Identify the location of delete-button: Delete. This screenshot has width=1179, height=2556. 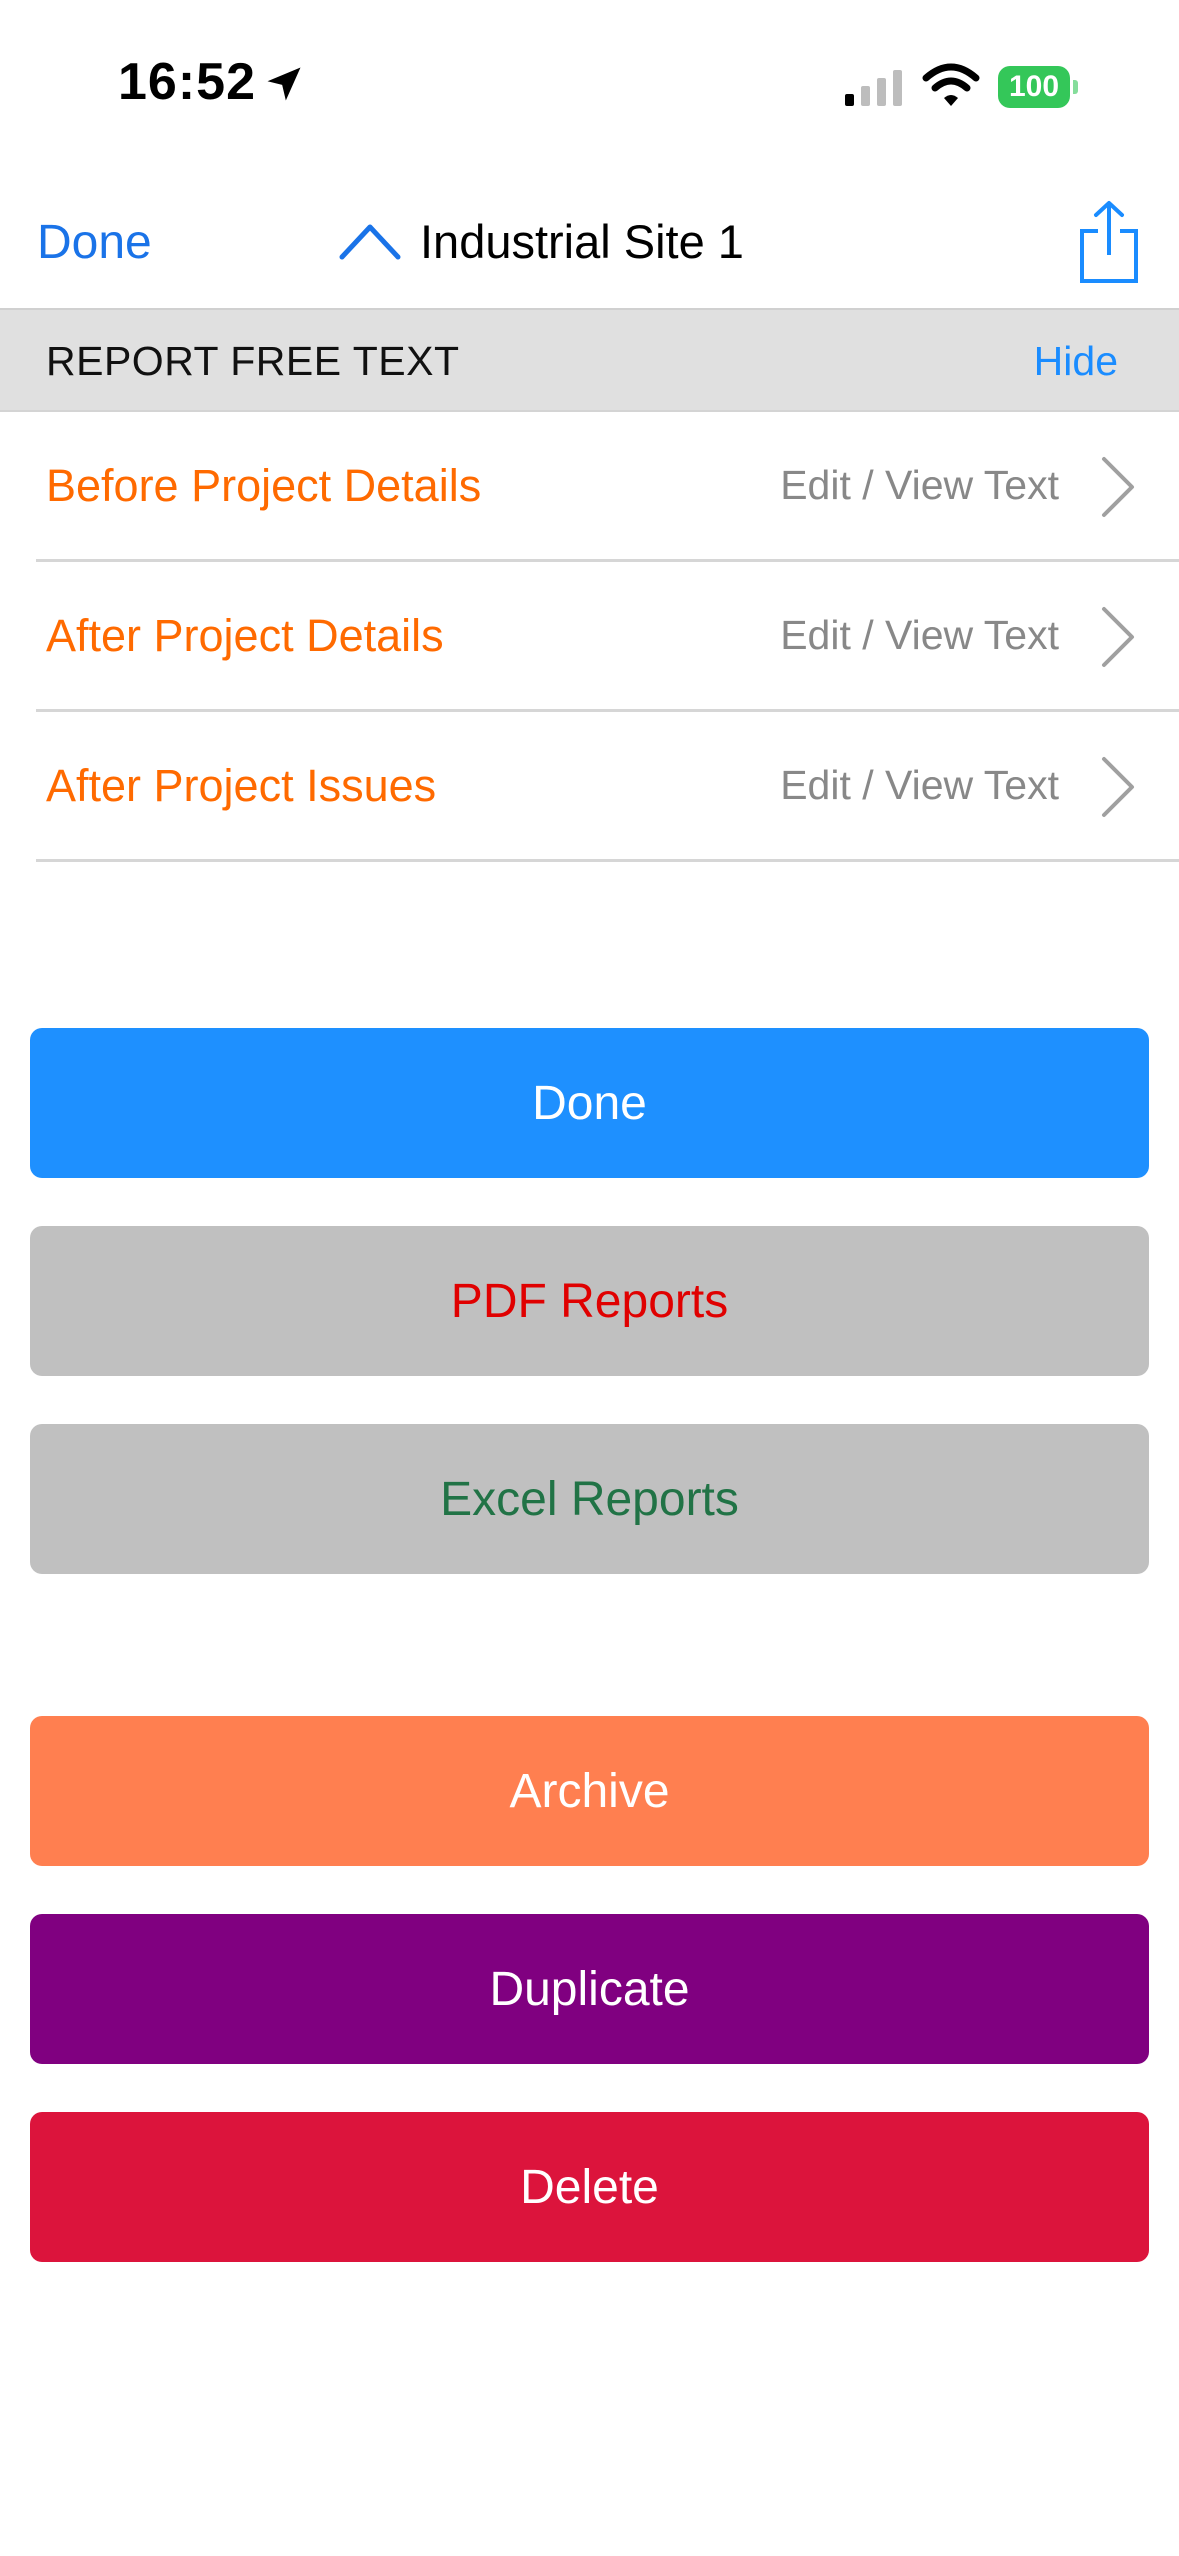
(589, 2187).